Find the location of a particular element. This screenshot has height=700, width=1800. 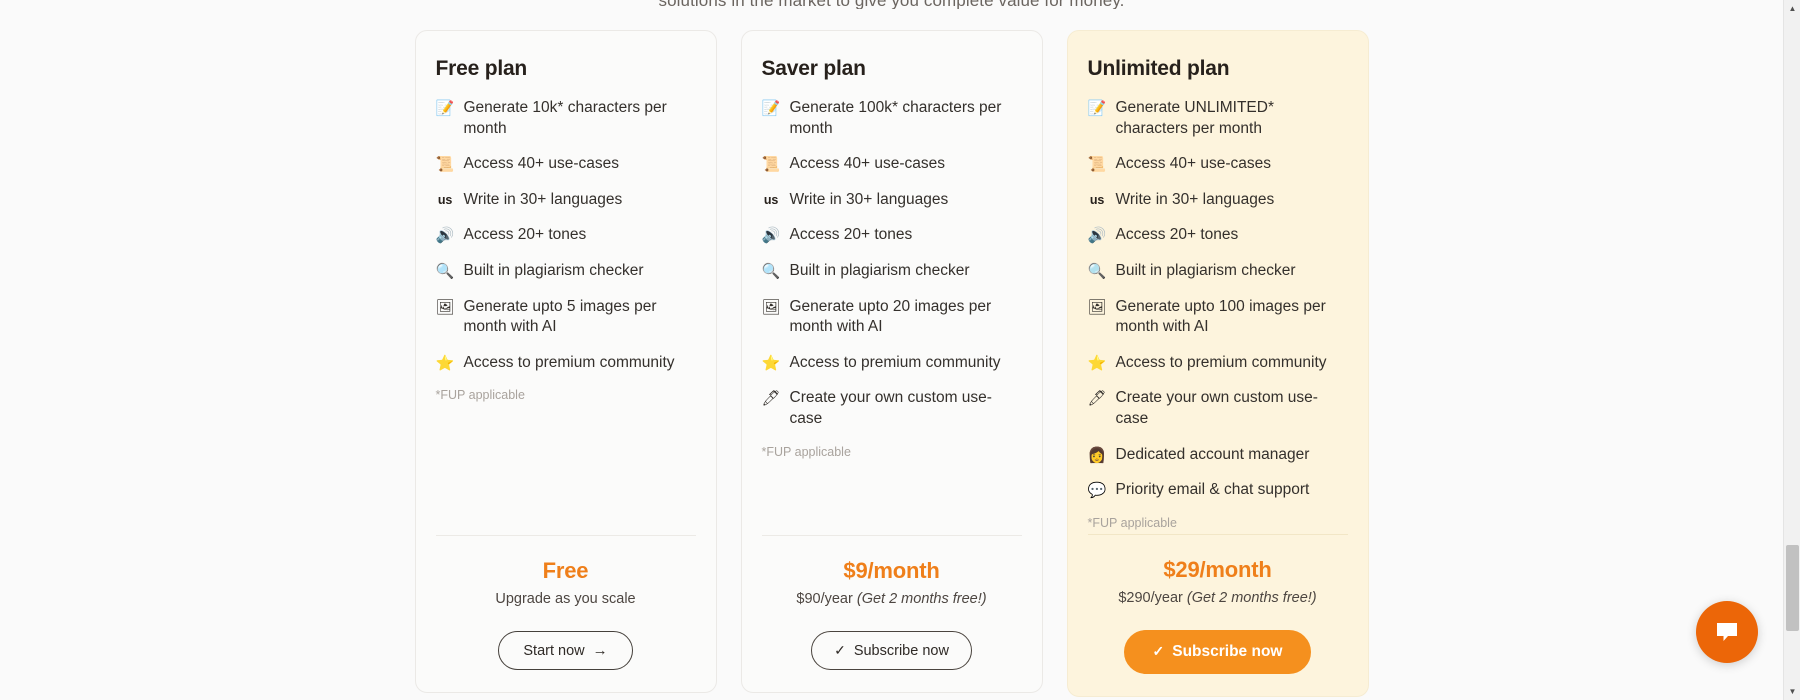

chat-bubble-icon is located at coordinates (1727, 632).